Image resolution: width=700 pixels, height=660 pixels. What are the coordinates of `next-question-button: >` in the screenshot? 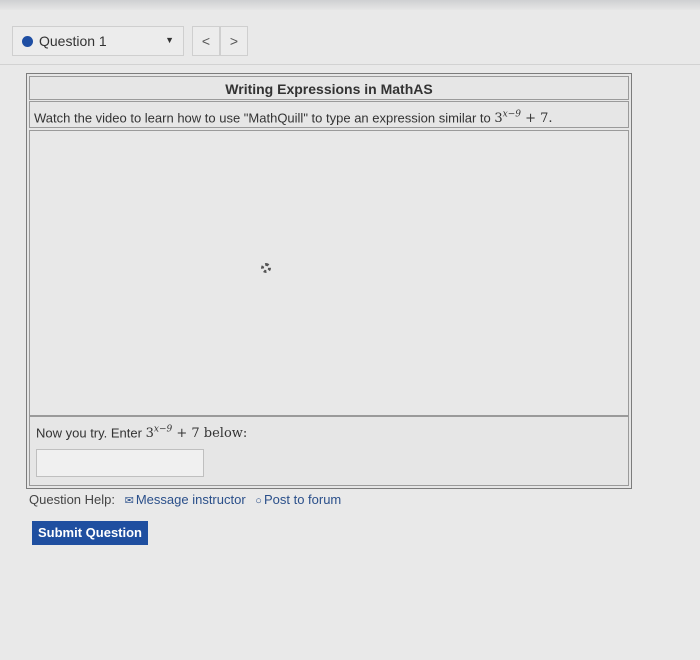 It's located at (234, 41).